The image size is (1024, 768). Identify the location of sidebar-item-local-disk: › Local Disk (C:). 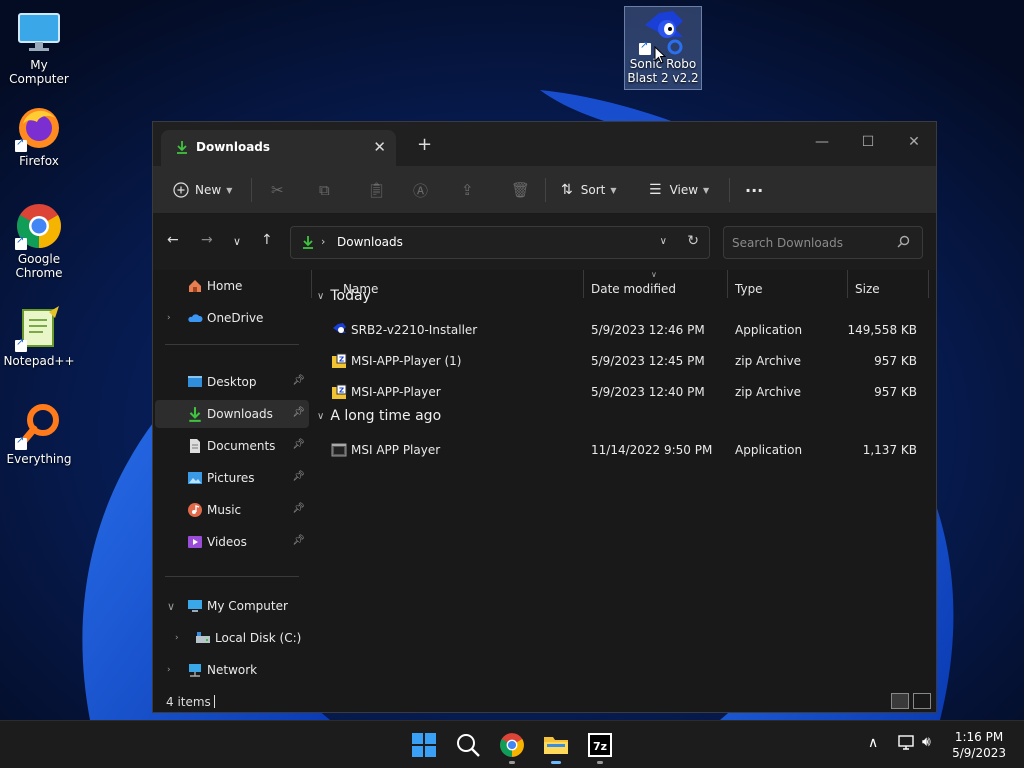
(232, 638).